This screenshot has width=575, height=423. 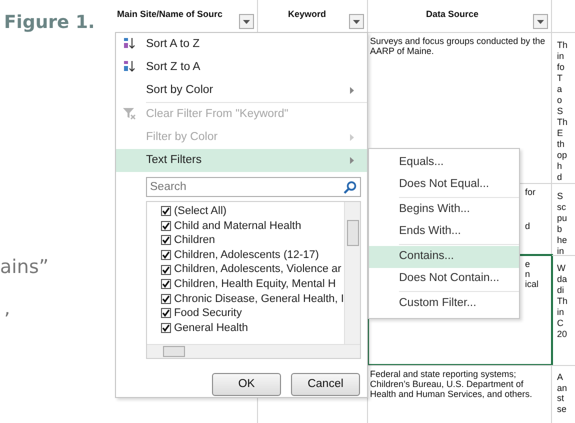 What do you see at coordinates (560, 377) in the screenshot?
I see `table-cell-fragment: A` at bounding box center [560, 377].